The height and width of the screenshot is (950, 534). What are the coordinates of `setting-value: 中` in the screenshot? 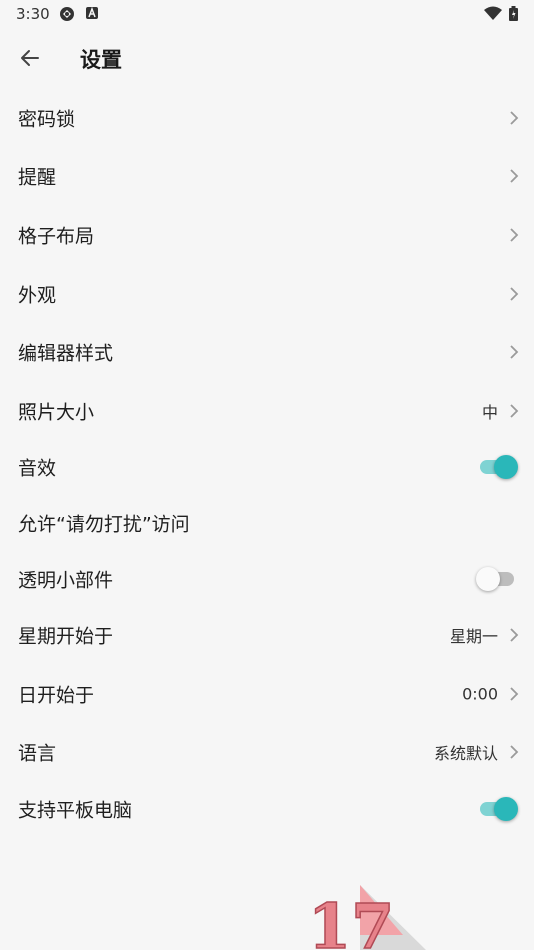 It's located at (489, 412).